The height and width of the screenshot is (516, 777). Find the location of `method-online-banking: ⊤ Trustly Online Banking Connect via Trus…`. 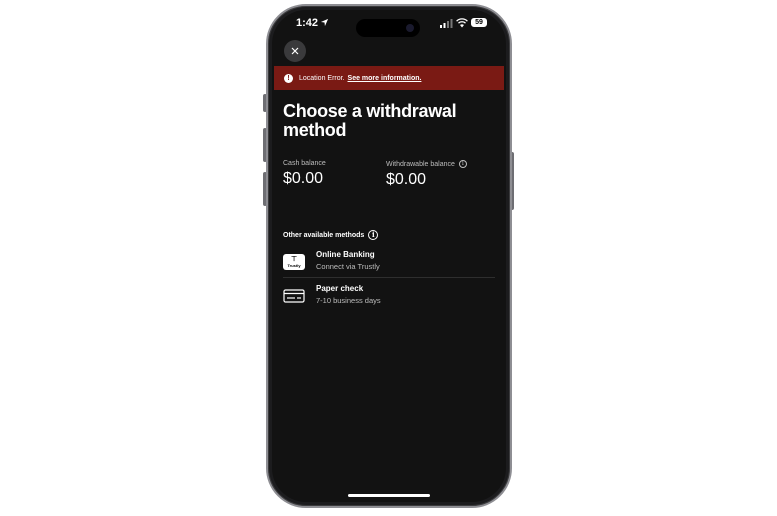

method-online-banking: ⊤ Trustly Online Banking Connect via Trus… is located at coordinates (389, 263).